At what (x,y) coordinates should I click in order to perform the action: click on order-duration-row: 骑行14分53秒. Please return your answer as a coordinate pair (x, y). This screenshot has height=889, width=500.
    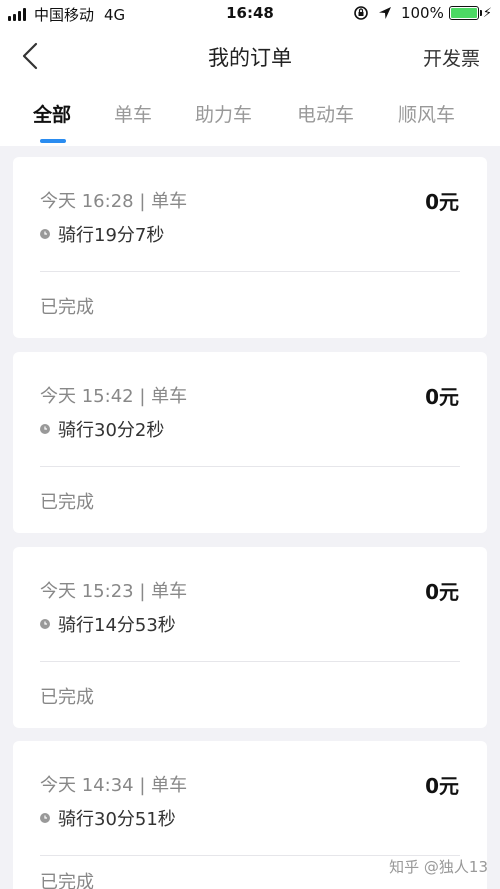
    Looking at the image, I should click on (108, 624).